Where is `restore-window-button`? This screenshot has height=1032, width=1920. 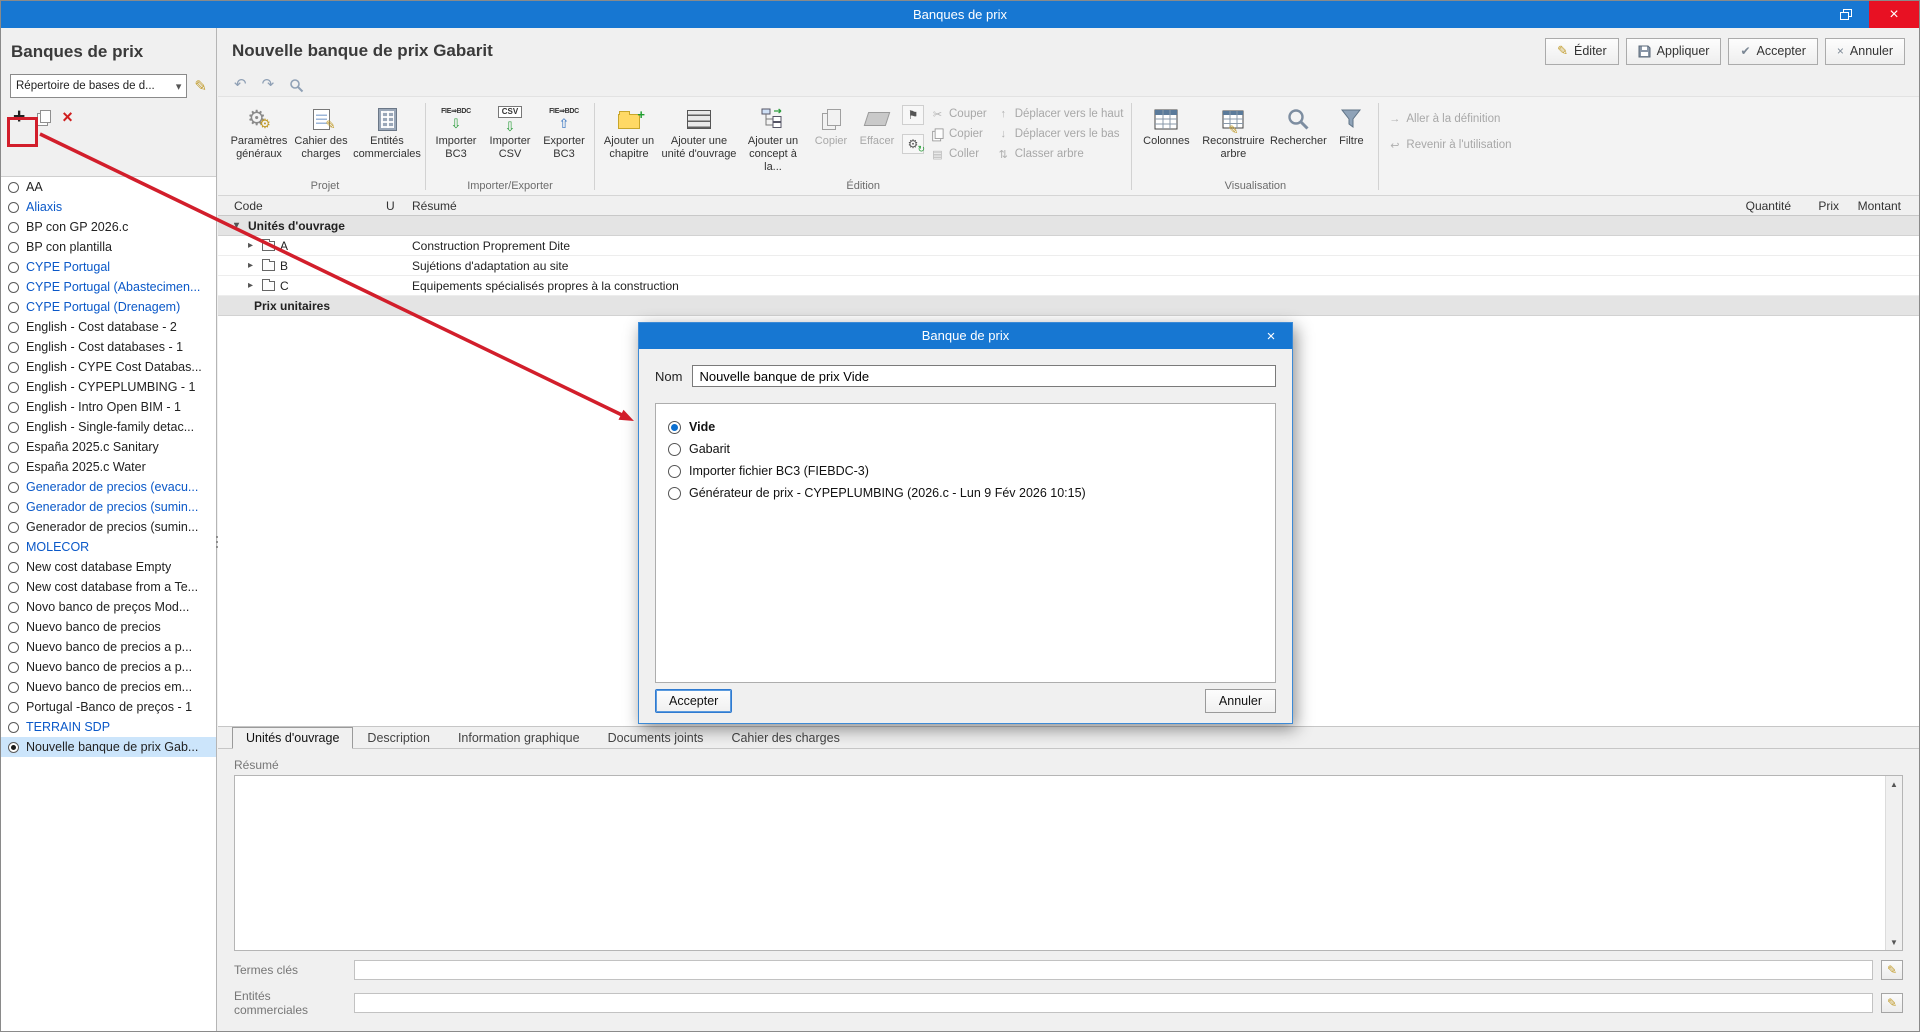
restore-window-button is located at coordinates (1846, 14).